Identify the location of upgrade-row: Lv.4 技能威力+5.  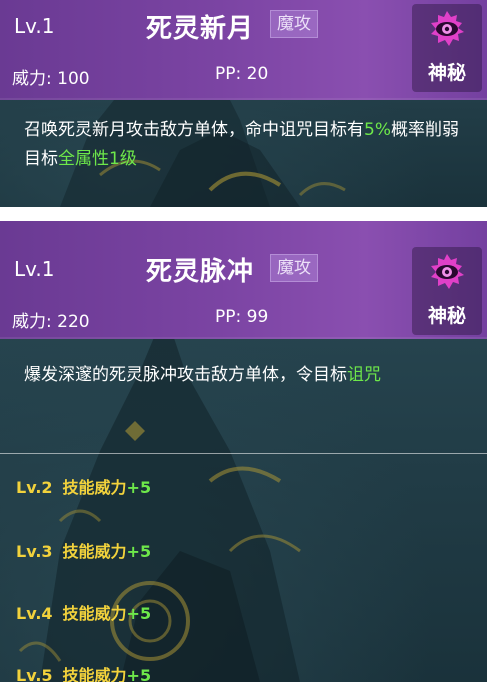
(83, 612).